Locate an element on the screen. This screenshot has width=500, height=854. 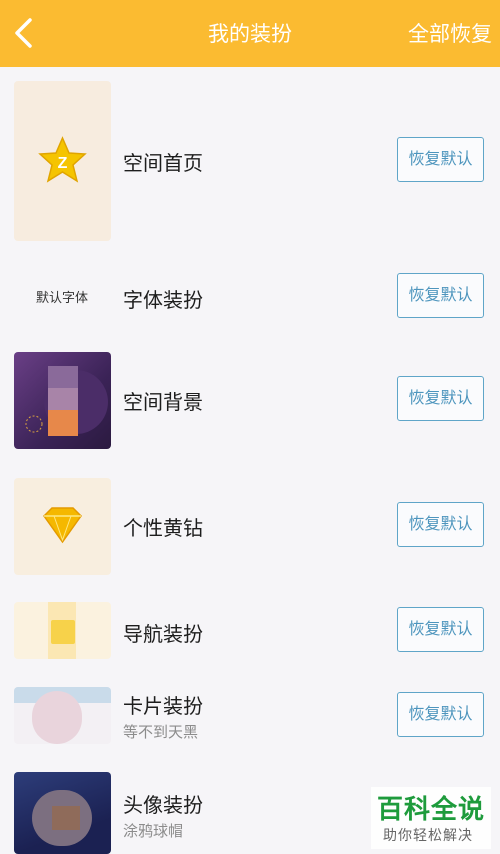
list-item-font: 默认字体 字体装扮 恢复默认 is located at coordinates (250, 297).